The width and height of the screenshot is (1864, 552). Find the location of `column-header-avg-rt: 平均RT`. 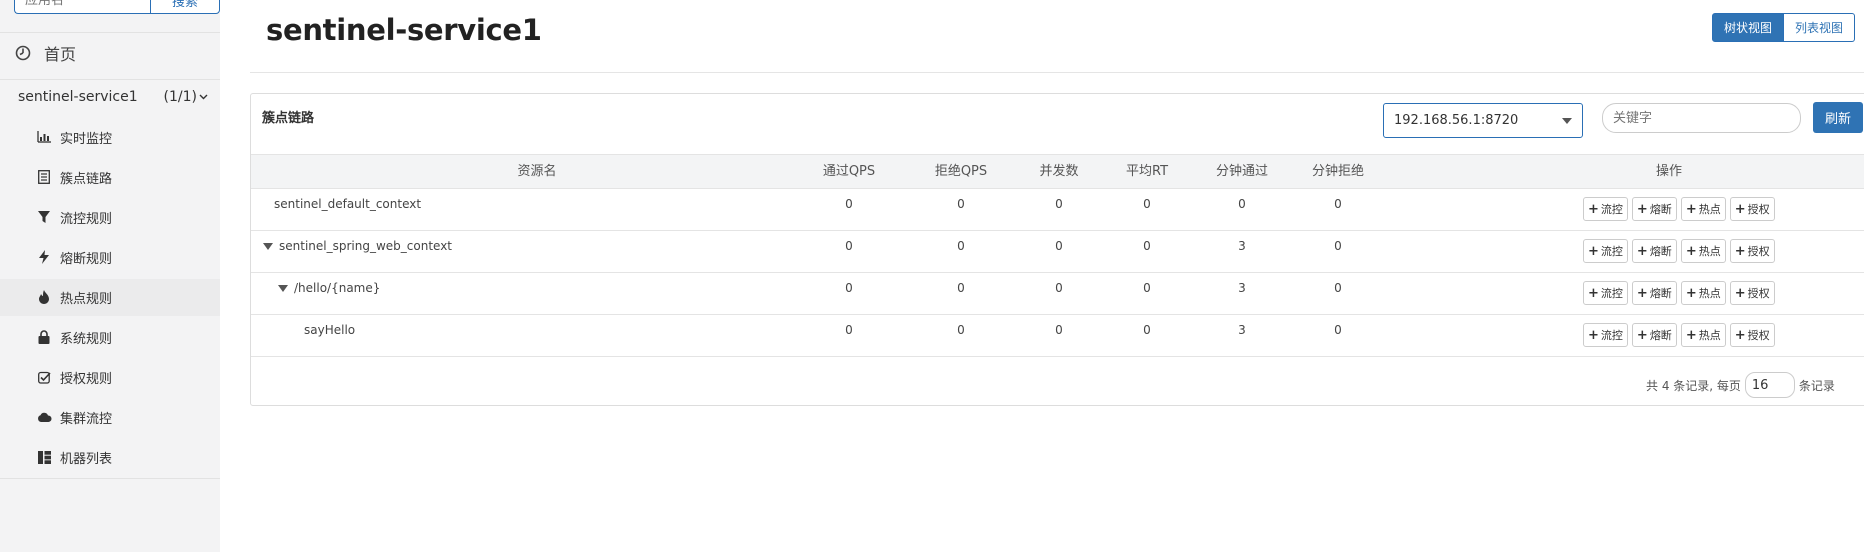

column-header-avg-rt: 平均RT is located at coordinates (1147, 171).